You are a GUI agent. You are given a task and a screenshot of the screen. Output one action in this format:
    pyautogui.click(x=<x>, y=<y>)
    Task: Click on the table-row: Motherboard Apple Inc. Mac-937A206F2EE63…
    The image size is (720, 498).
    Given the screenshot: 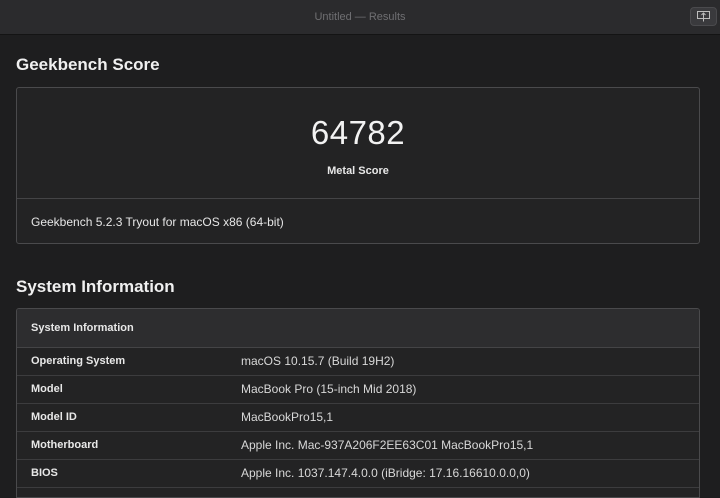 What is the action you would take?
    pyautogui.click(x=358, y=446)
    